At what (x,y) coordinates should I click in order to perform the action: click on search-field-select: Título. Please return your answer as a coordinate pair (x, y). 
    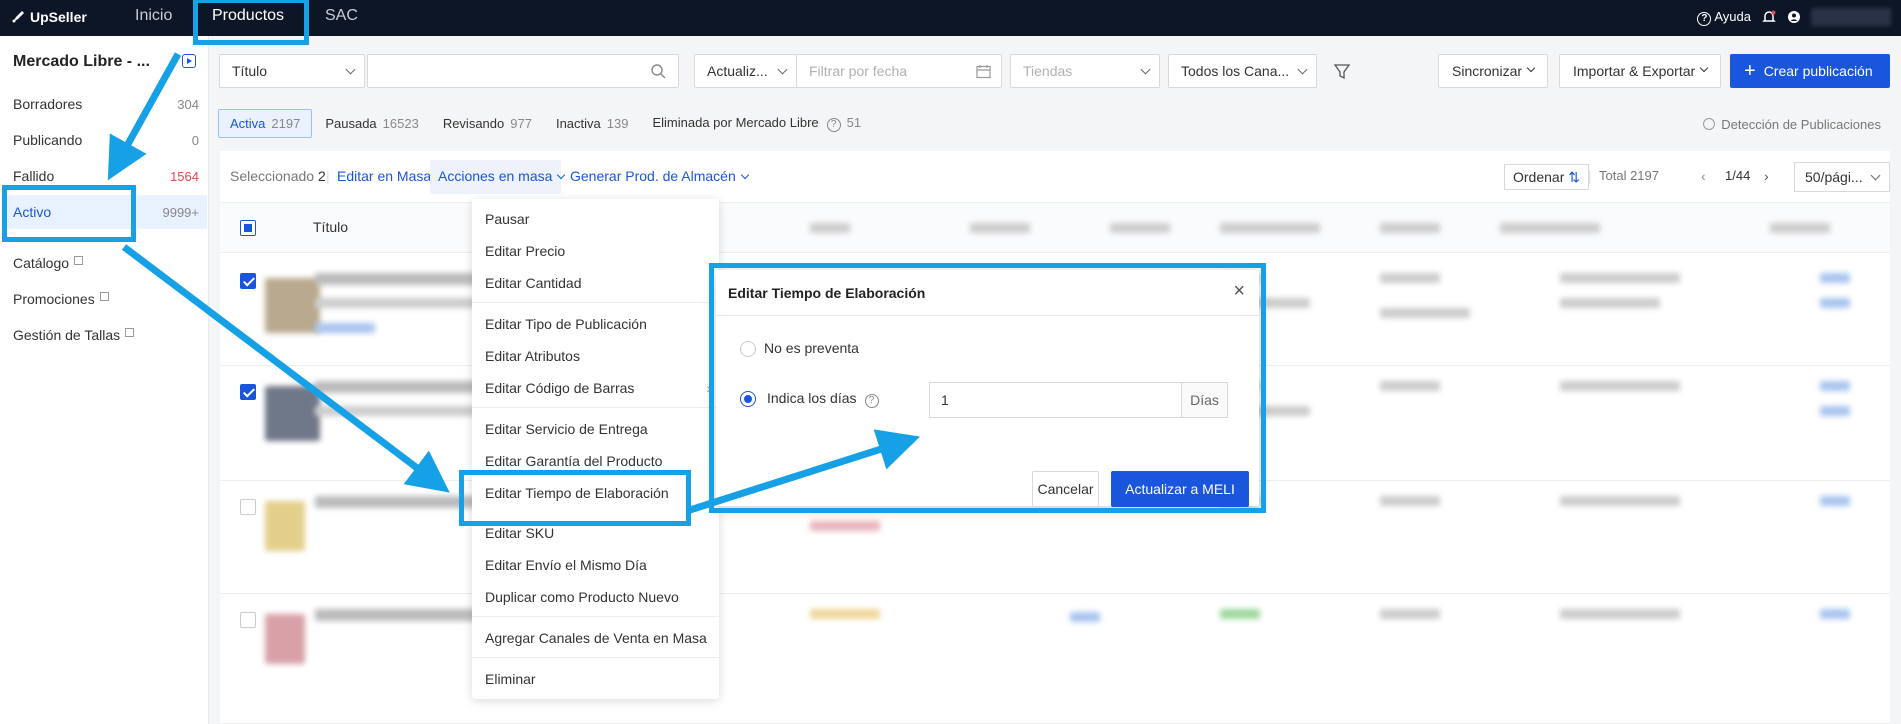
    Looking at the image, I should click on (292, 71).